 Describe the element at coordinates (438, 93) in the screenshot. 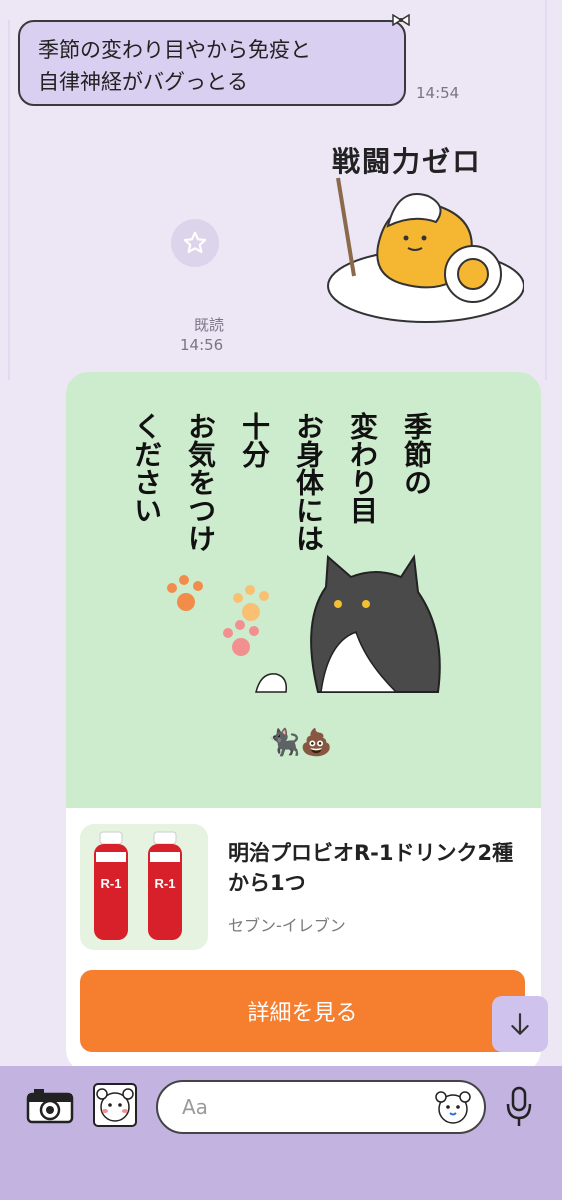

I see `message-timestamp: 14:54` at that location.